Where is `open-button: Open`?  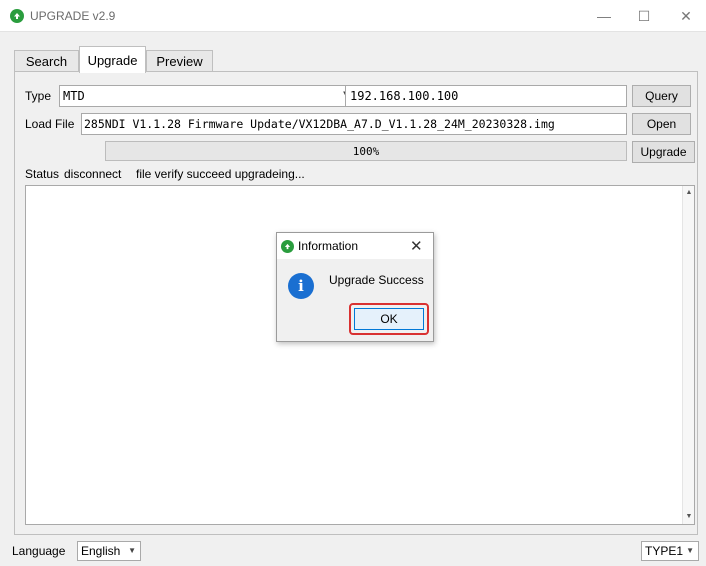 open-button: Open is located at coordinates (661, 124).